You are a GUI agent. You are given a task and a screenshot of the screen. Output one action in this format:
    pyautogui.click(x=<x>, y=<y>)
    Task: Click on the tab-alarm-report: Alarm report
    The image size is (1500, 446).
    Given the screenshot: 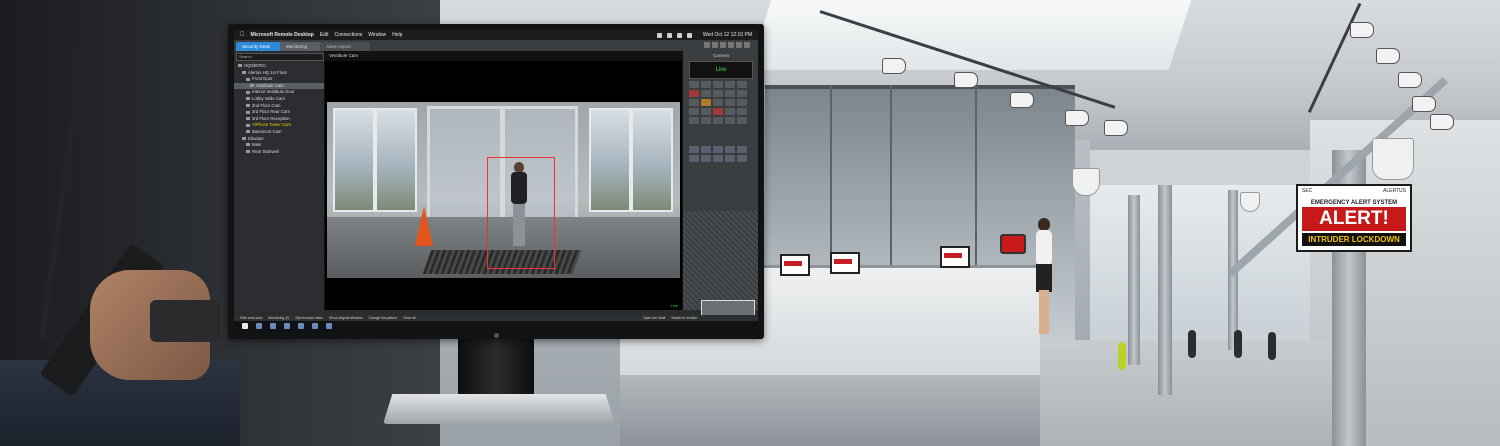 What is the action you would take?
    pyautogui.click(x=345, y=46)
    